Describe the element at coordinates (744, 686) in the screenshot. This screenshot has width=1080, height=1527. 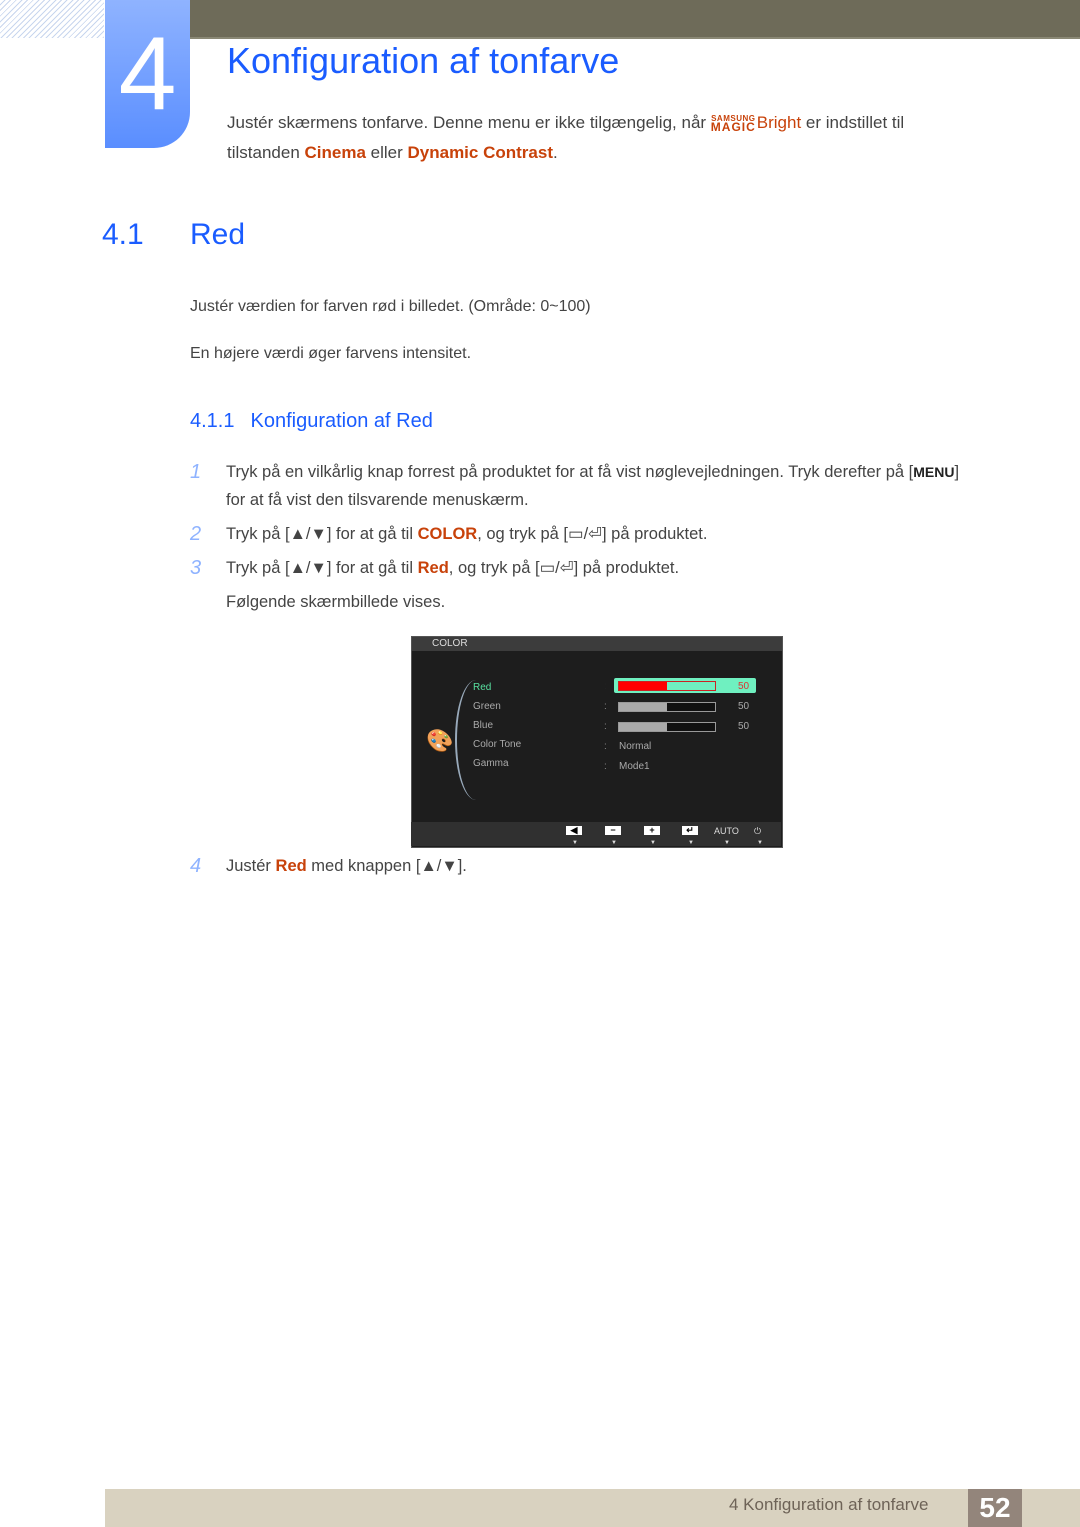
I see `red-value: 50` at that location.